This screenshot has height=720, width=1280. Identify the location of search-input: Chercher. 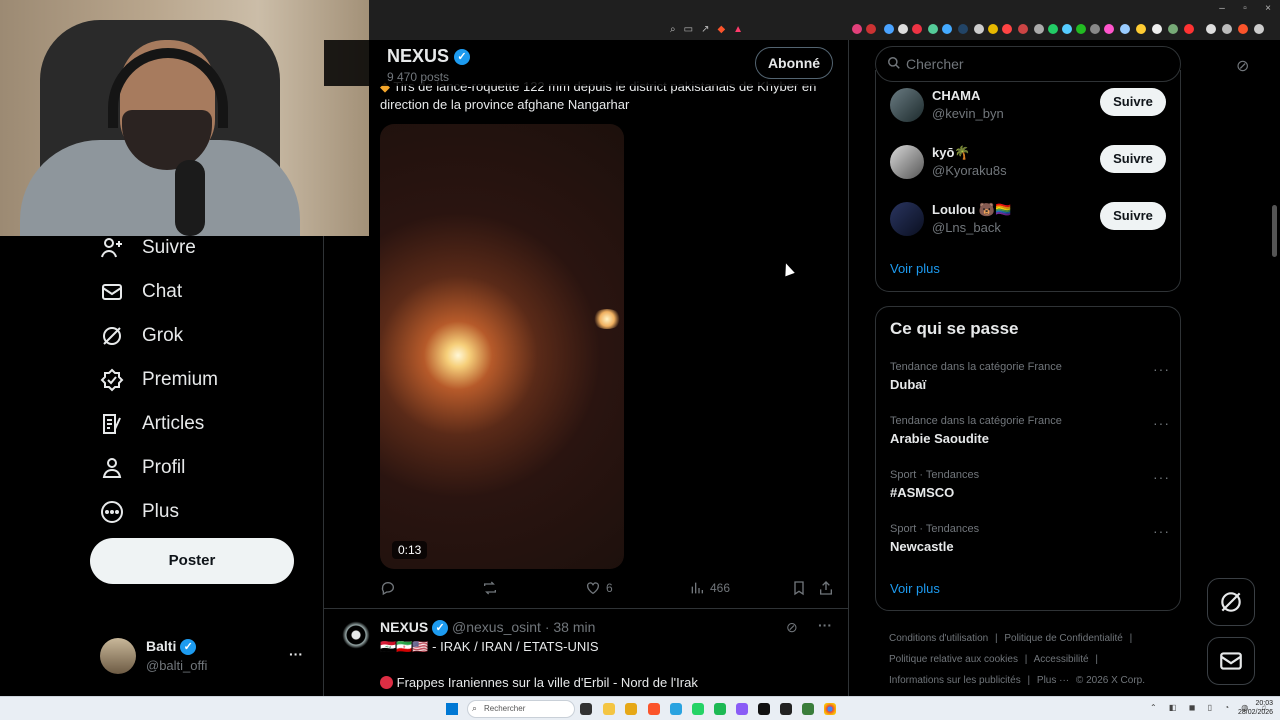
(1028, 64).